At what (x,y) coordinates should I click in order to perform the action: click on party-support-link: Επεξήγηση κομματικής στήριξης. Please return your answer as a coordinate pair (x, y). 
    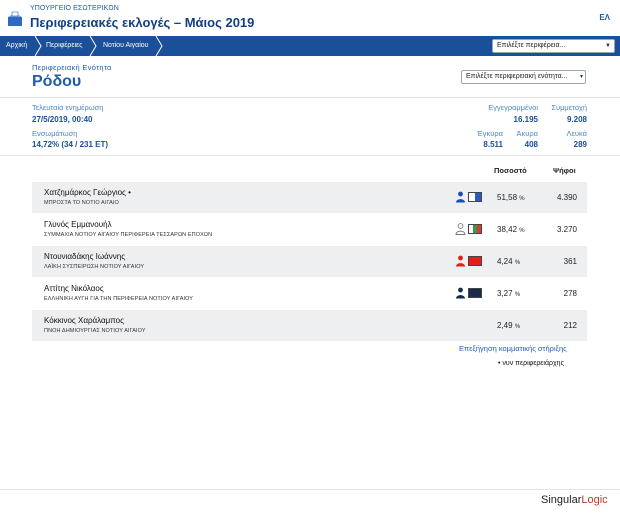
    Looking at the image, I should click on (513, 348).